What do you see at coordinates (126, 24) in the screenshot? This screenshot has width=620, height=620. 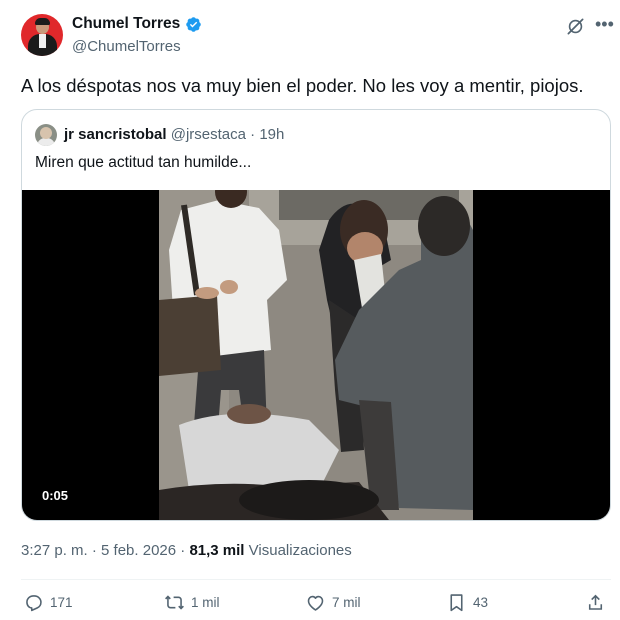 I see `author-name: Chumel Torres` at bounding box center [126, 24].